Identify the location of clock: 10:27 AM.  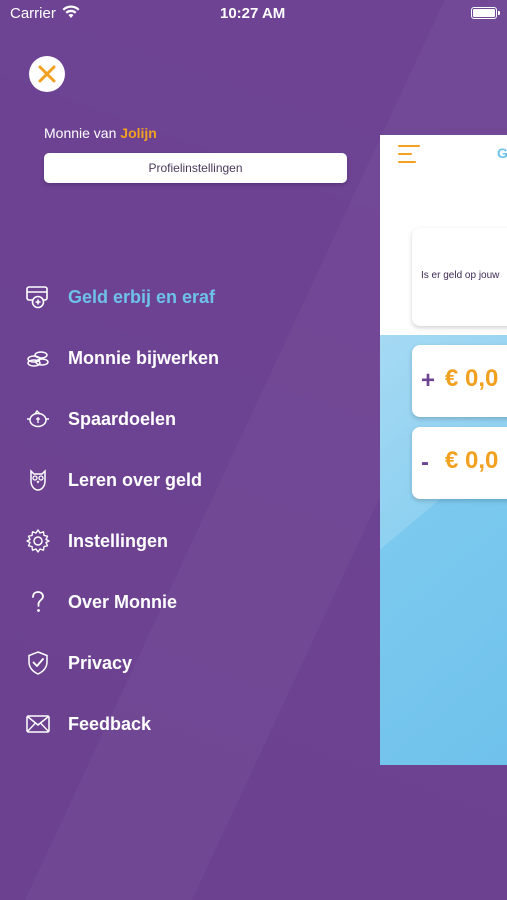
(253, 13).